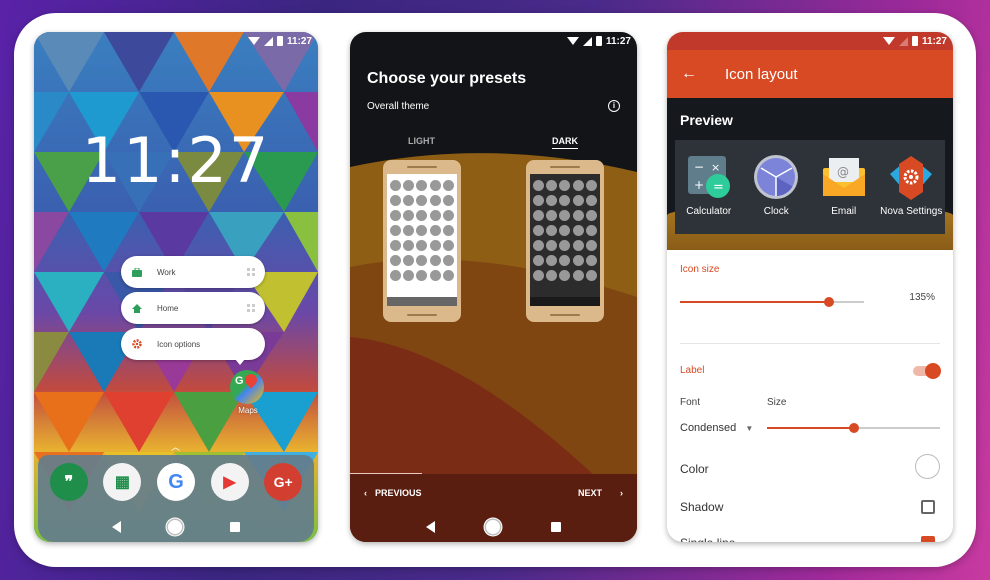 This screenshot has width=990, height=580. Describe the element at coordinates (614, 106) in the screenshot. I see `info-icon: i` at that location.